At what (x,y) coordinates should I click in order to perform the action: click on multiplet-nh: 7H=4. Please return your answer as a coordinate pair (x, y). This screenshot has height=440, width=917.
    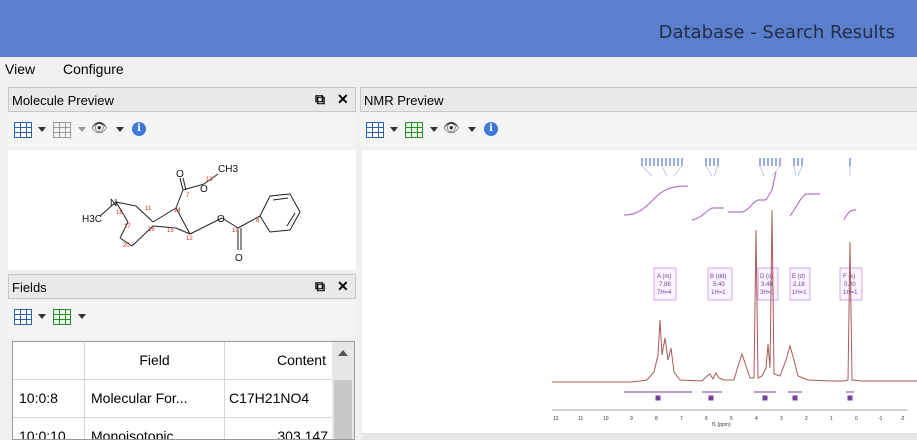
    Looking at the image, I should click on (664, 293).